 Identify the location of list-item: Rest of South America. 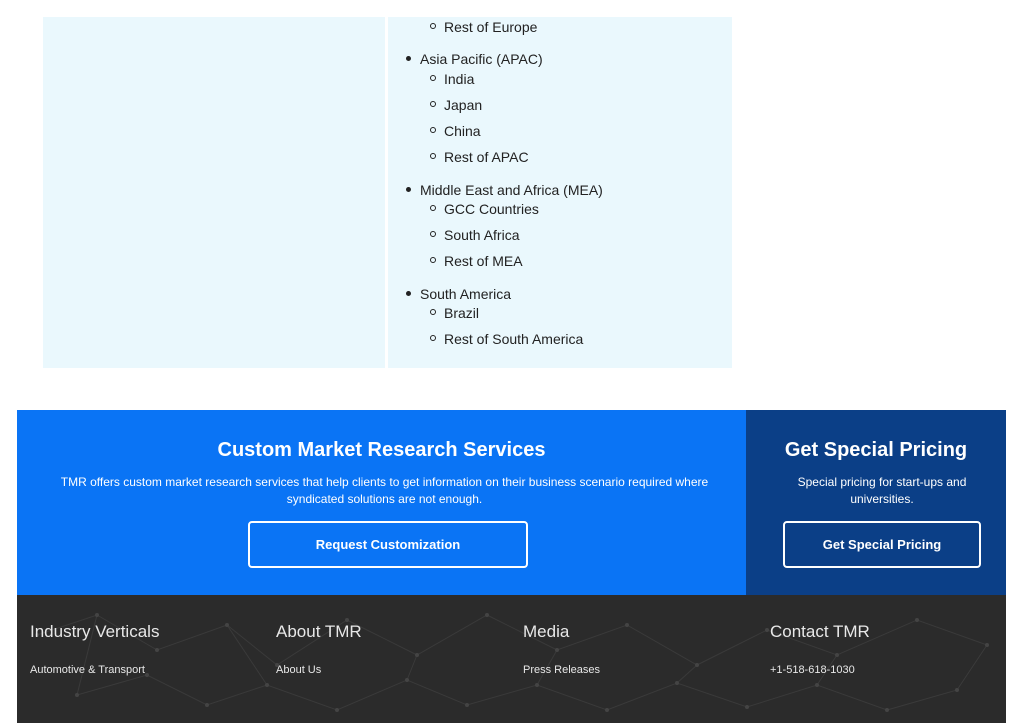
(514, 339).